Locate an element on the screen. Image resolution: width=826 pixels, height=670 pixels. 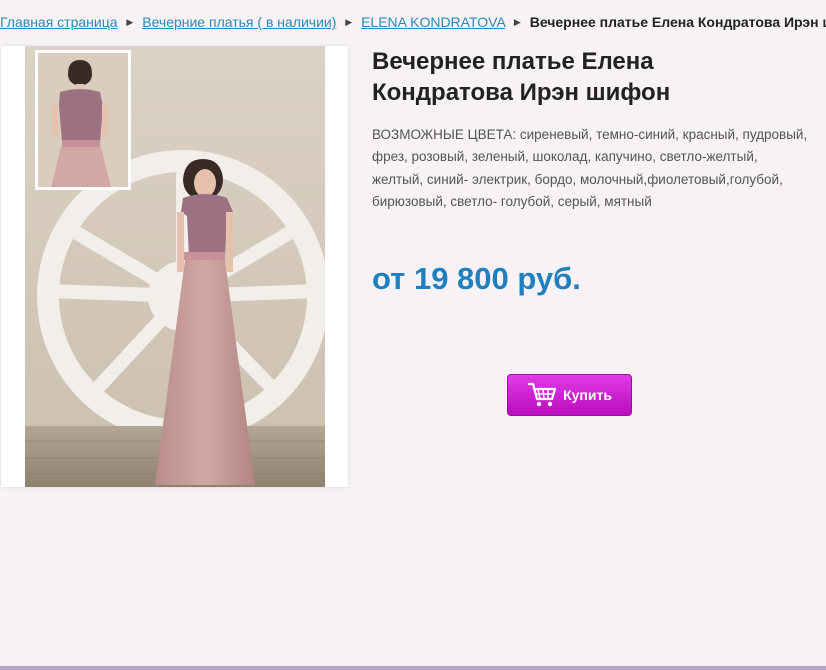
shopping-cart-icon is located at coordinates (542, 394).